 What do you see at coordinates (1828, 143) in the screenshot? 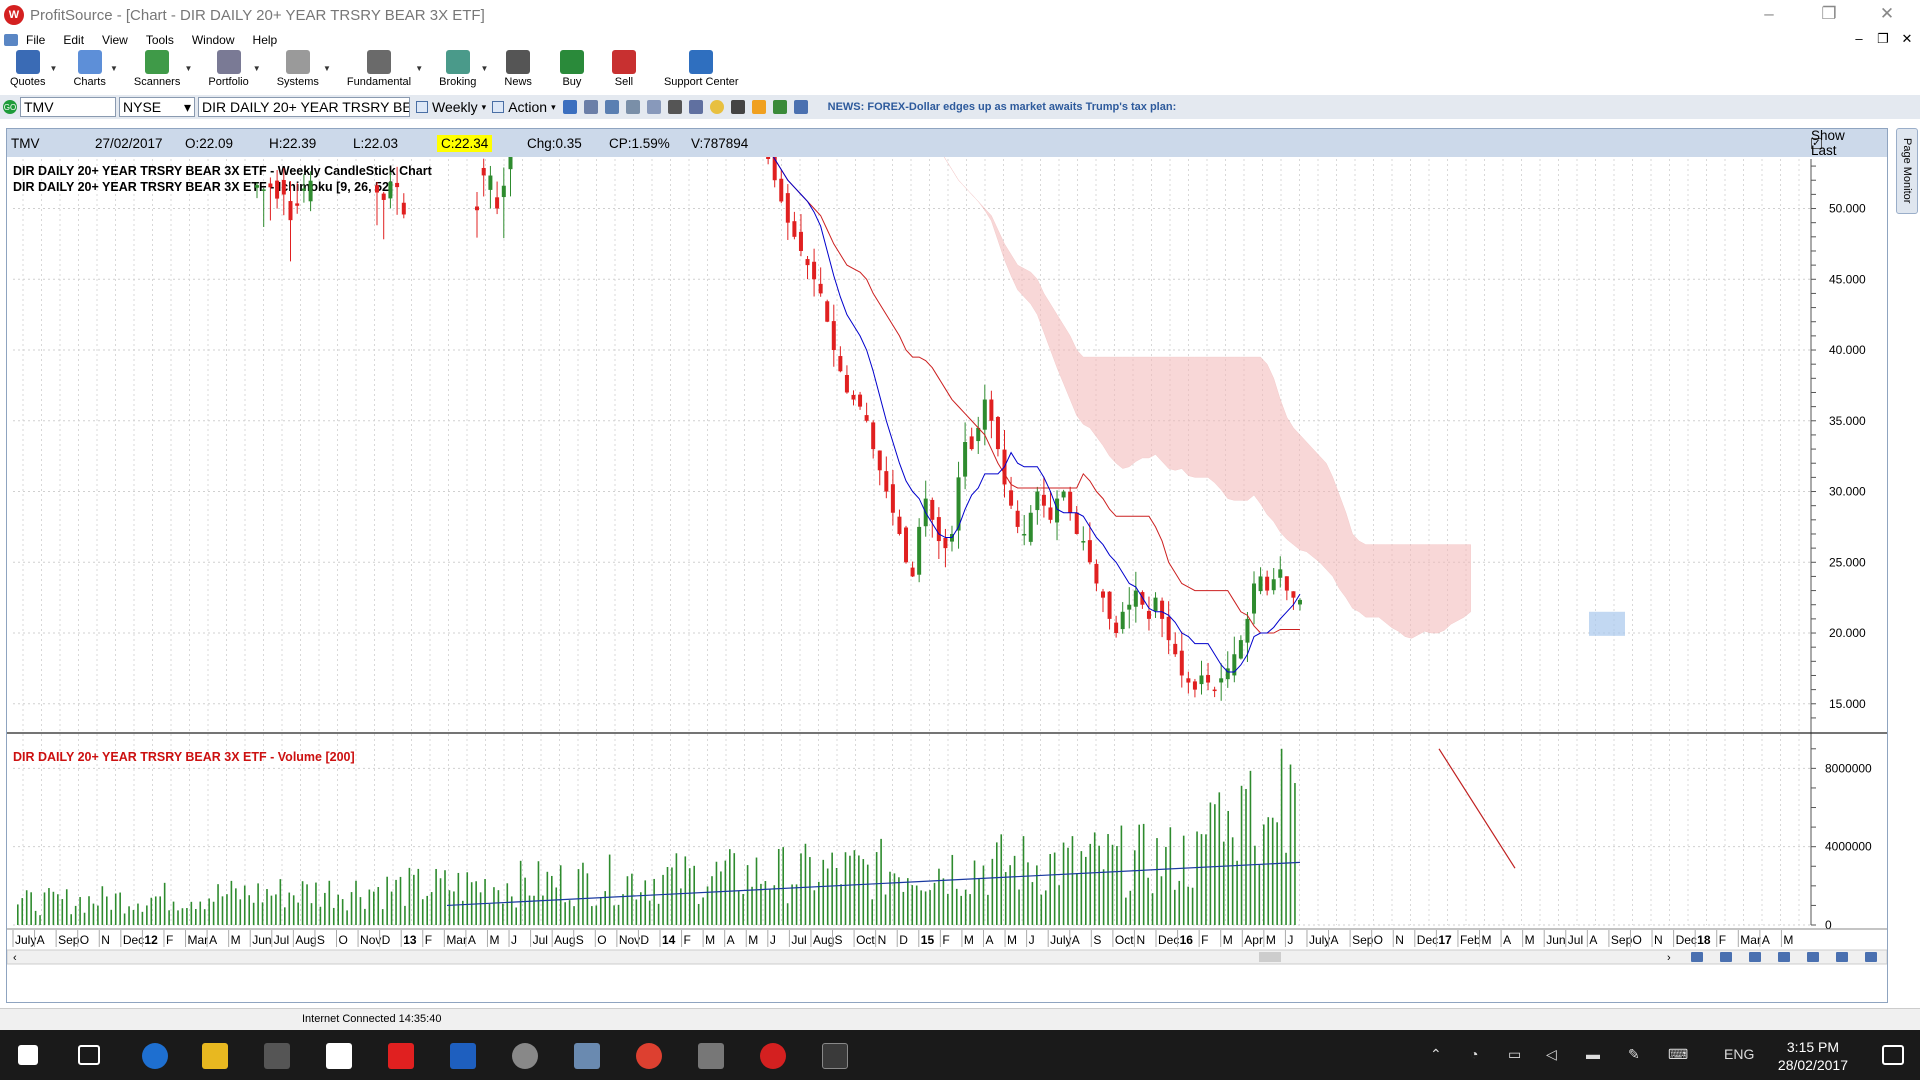
I see `show-last-checkbox: ✓ Show Last` at bounding box center [1828, 143].